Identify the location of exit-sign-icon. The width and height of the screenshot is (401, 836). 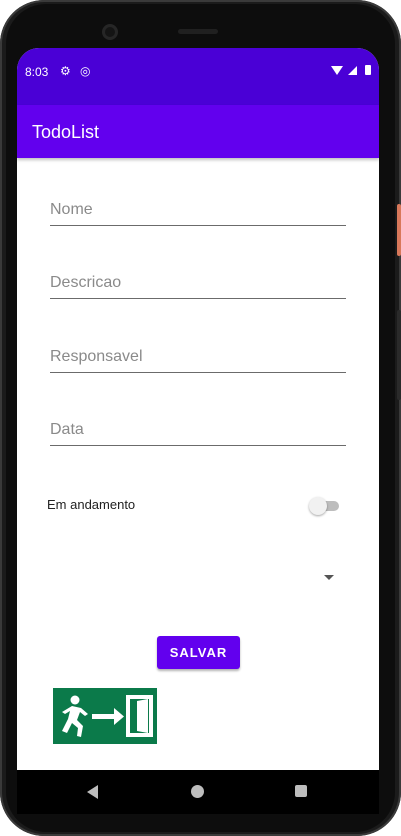
(105, 716).